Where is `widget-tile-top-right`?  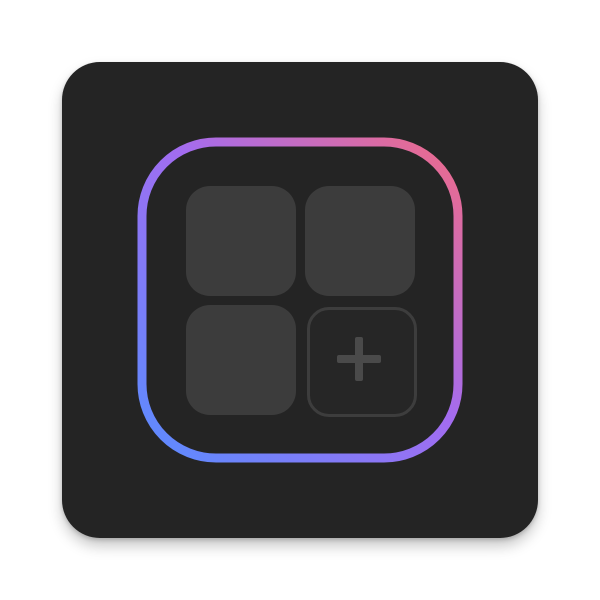
widget-tile-top-right is located at coordinates (360, 241).